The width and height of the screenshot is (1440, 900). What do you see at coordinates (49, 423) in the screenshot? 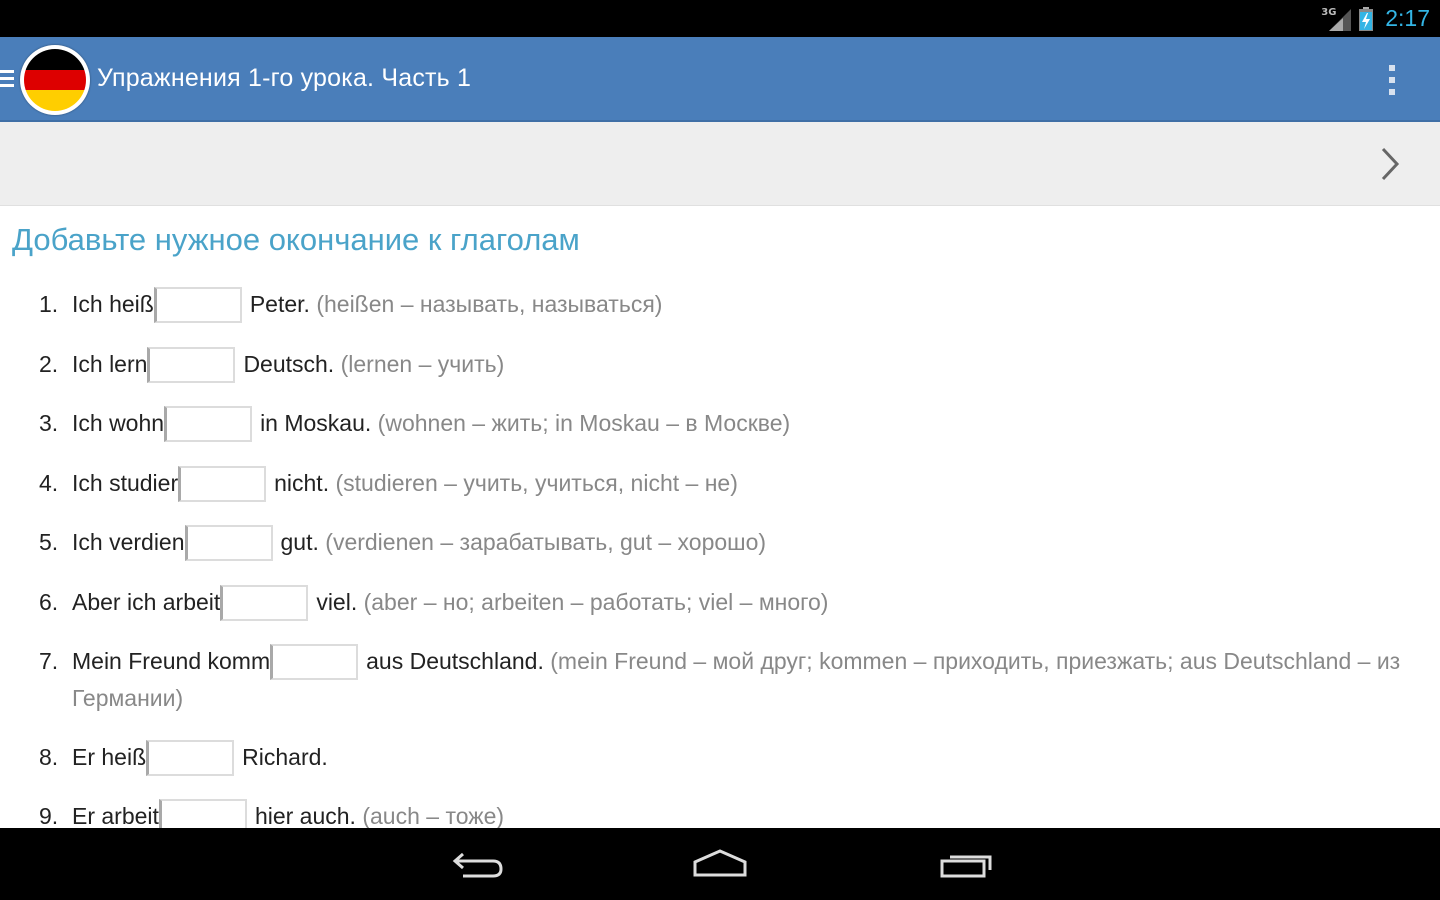
I see `item-number: 3.` at bounding box center [49, 423].